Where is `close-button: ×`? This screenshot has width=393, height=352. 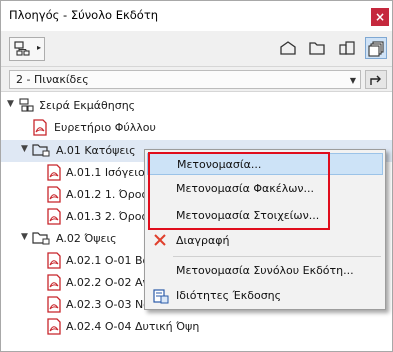
close-button: × is located at coordinates (380, 17).